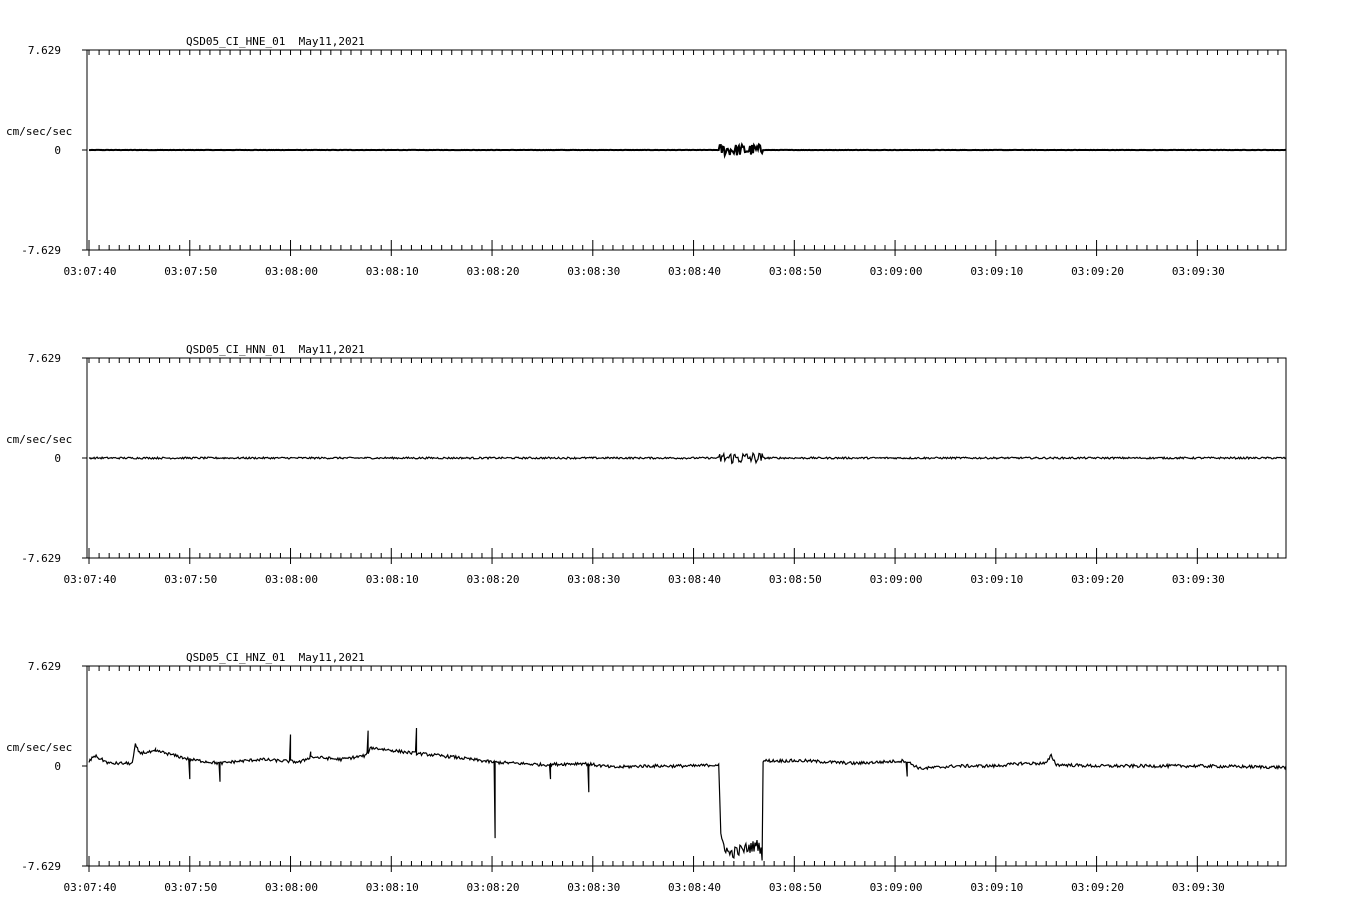 The height and width of the screenshot is (924, 1358). I want to click on panel-2-xtick-label: 03:08:00, so click(291, 579).